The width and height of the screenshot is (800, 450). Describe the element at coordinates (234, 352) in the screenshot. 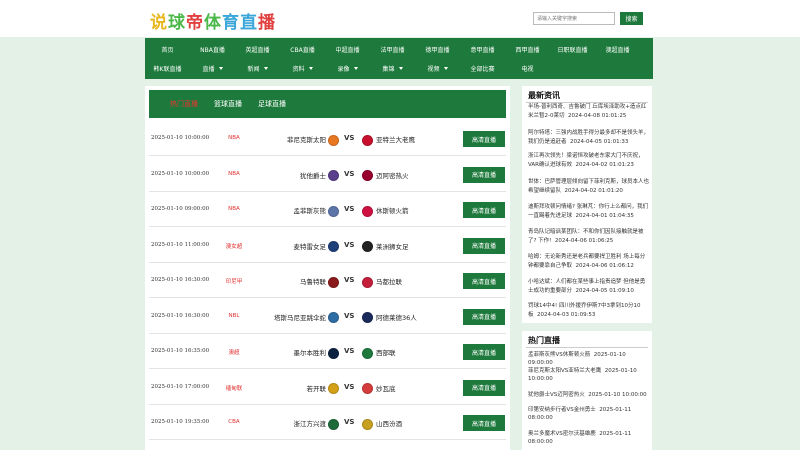

I see `match-league: 澳超` at that location.